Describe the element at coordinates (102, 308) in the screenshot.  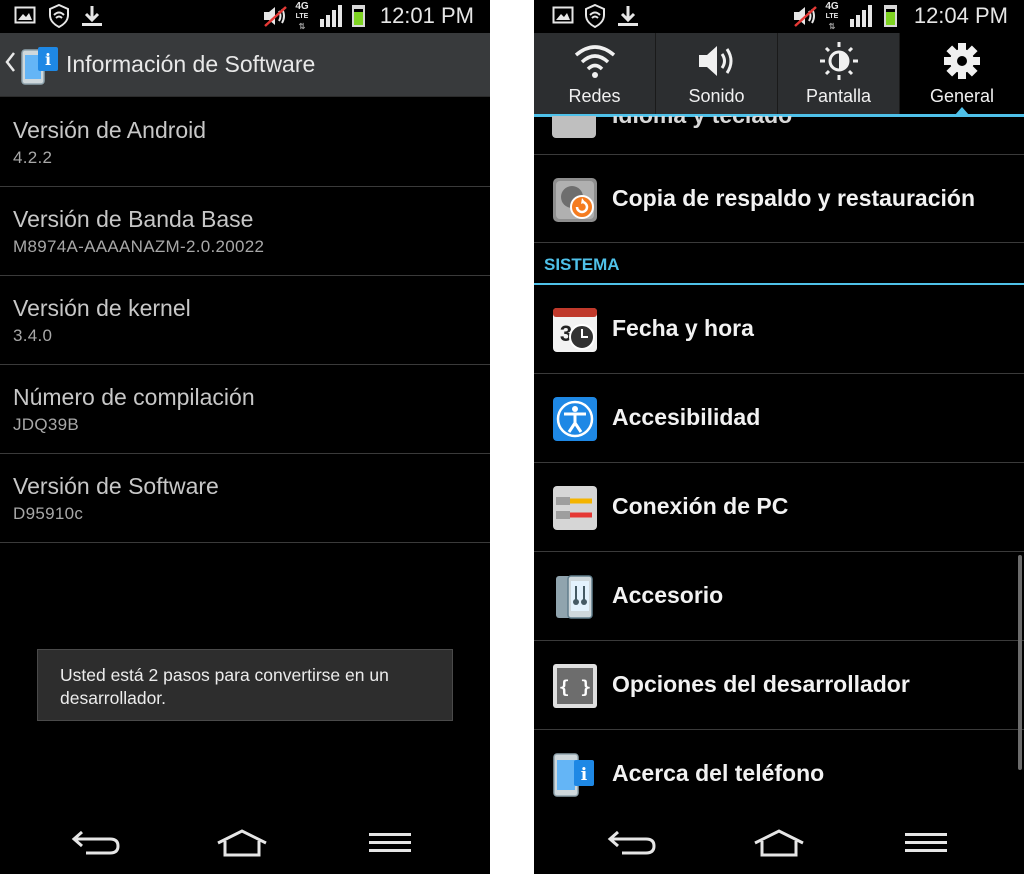
I see `info-item-title: Versión de kernel` at that location.